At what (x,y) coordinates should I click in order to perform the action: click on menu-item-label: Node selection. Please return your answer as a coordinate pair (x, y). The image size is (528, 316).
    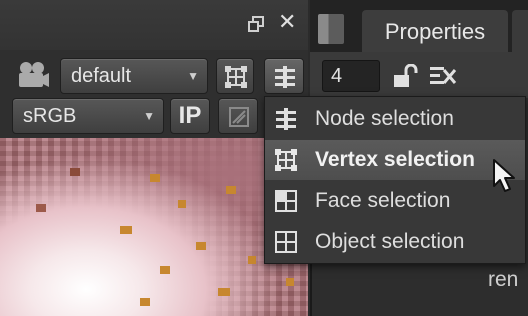
    Looking at the image, I should click on (384, 118).